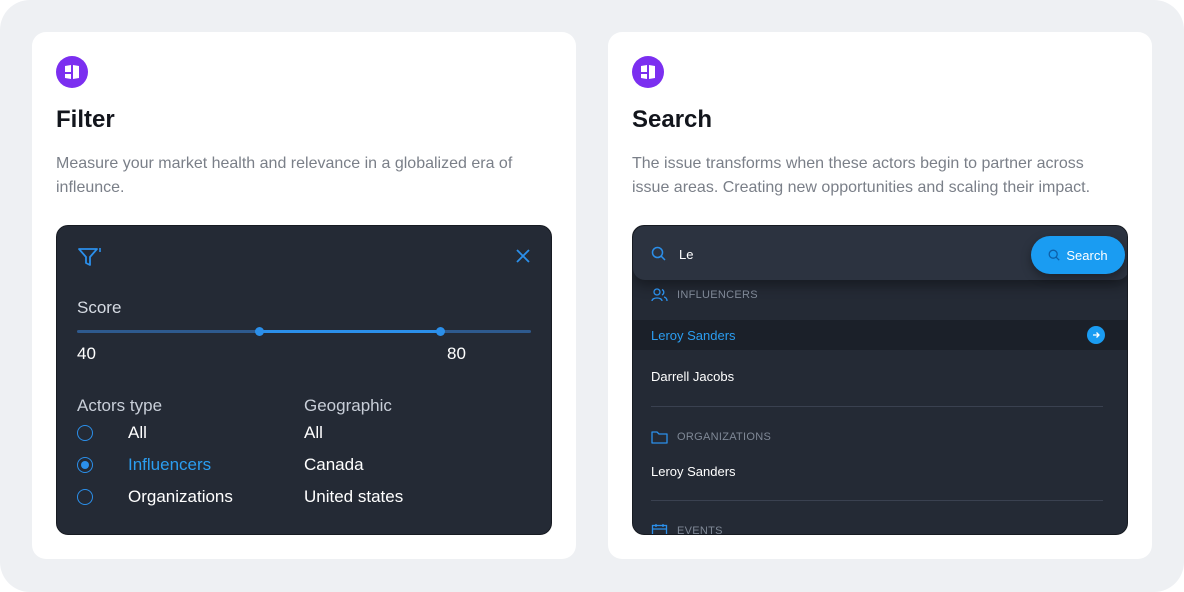  I want to click on section-title: ORGANIZATIONS, so click(724, 437).